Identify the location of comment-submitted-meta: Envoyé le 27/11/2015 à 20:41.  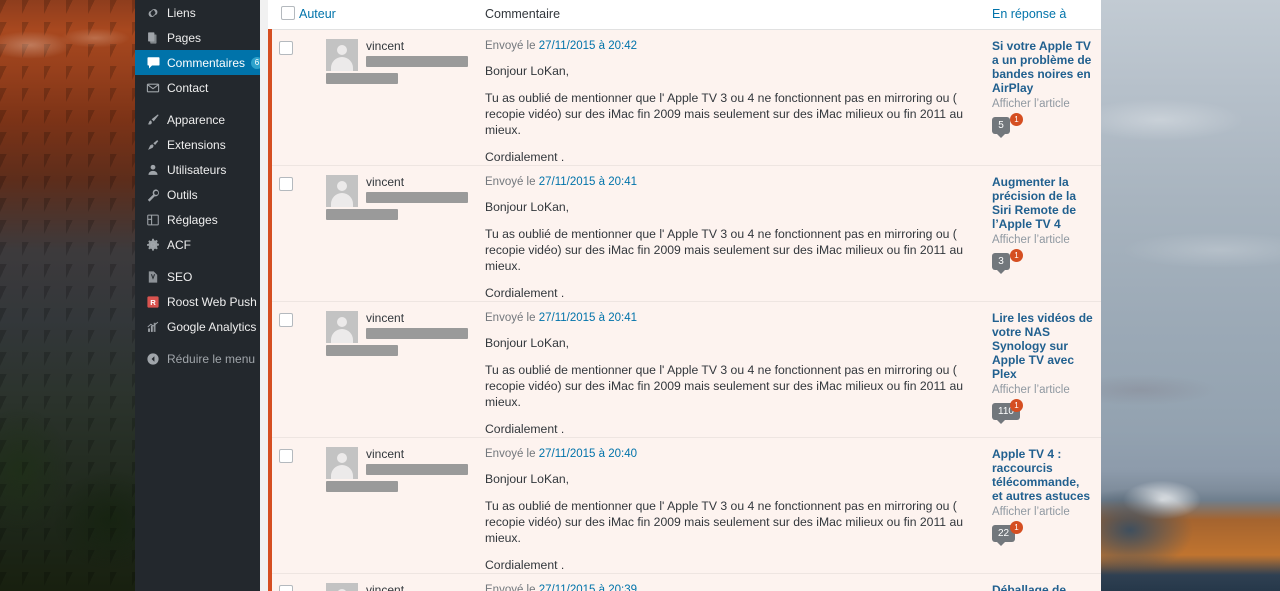
(738, 182).